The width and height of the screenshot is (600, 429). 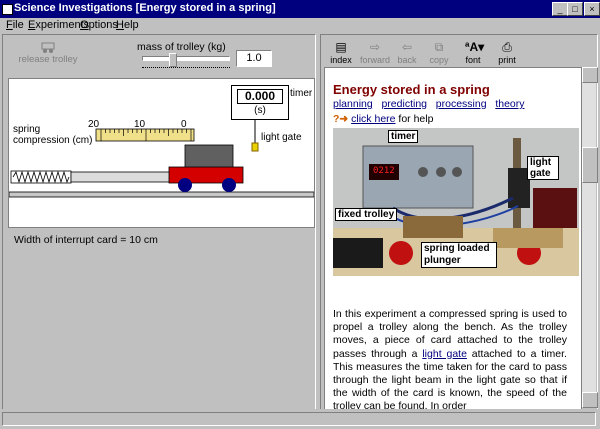 I want to click on photo-label-timer: timer, so click(x=403, y=136).